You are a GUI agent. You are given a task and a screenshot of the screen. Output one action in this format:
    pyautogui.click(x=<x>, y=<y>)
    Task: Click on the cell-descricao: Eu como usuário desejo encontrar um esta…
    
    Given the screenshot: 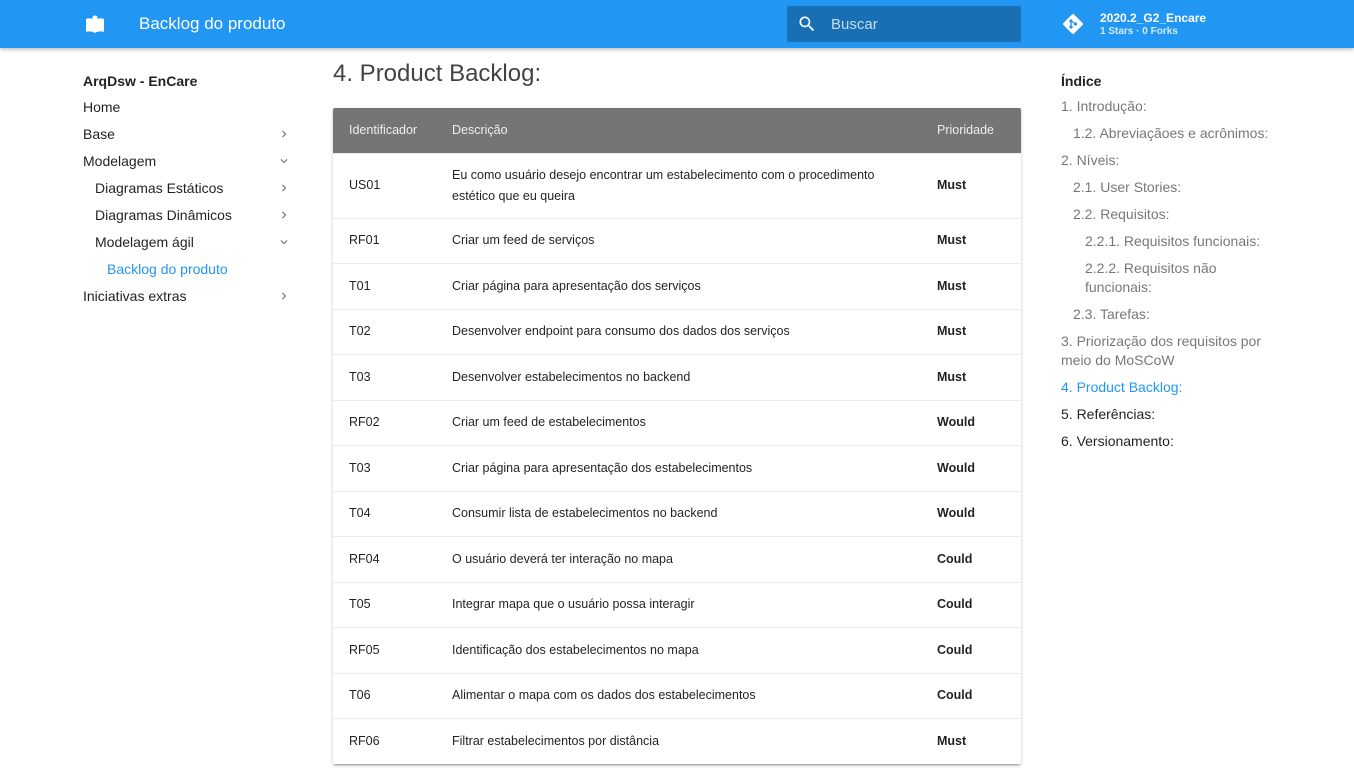 What is the action you would take?
    pyautogui.click(x=678, y=185)
    